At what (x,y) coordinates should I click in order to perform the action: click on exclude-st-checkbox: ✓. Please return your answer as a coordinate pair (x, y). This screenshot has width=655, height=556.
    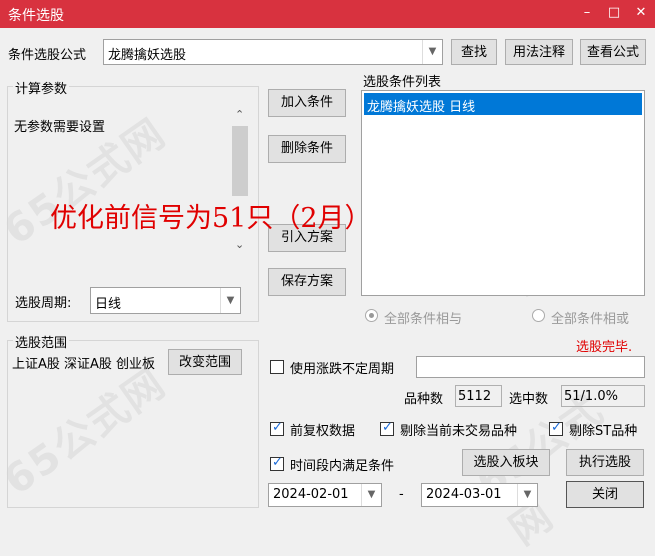
    Looking at the image, I should click on (556, 428).